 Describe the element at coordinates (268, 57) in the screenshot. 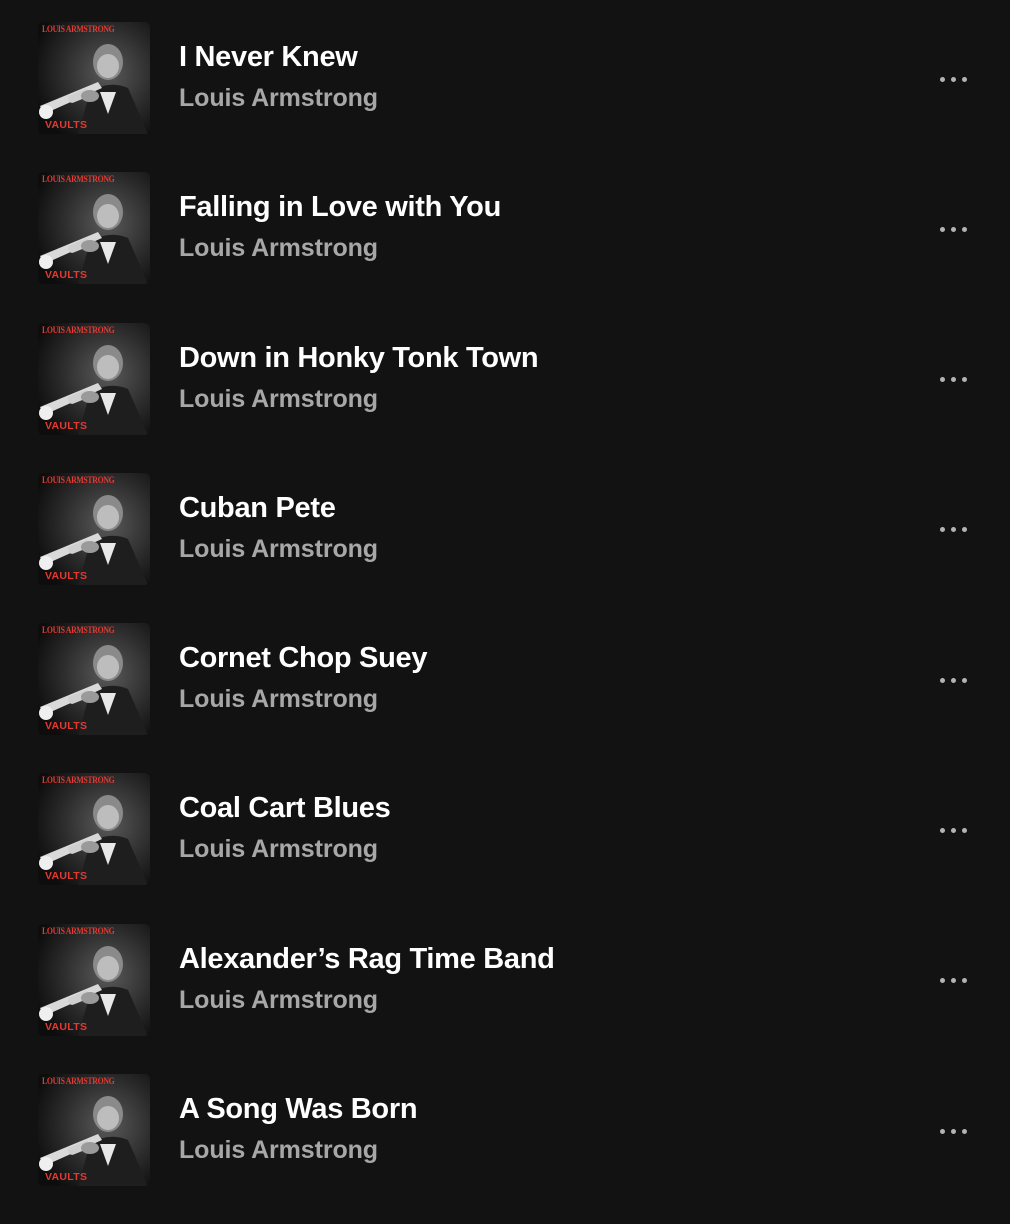

I see `track-title: I Never Knew` at that location.